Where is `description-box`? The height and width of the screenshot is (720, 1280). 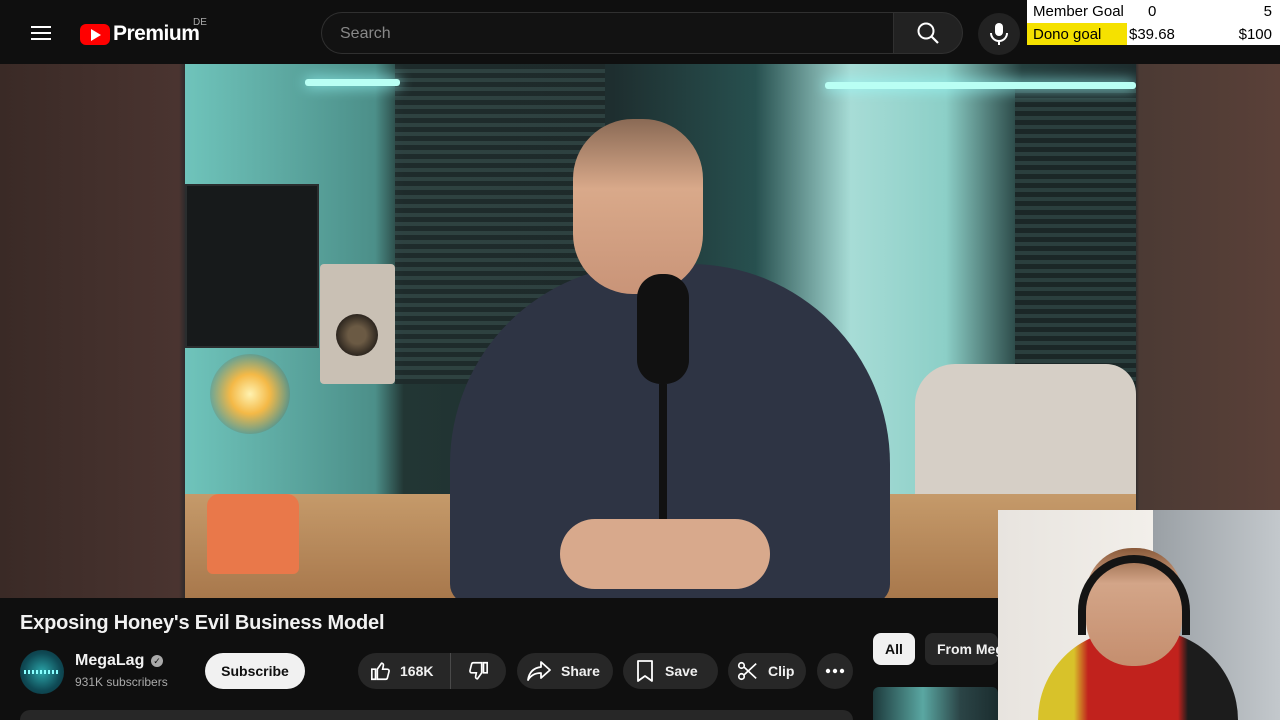
description-box is located at coordinates (436, 715).